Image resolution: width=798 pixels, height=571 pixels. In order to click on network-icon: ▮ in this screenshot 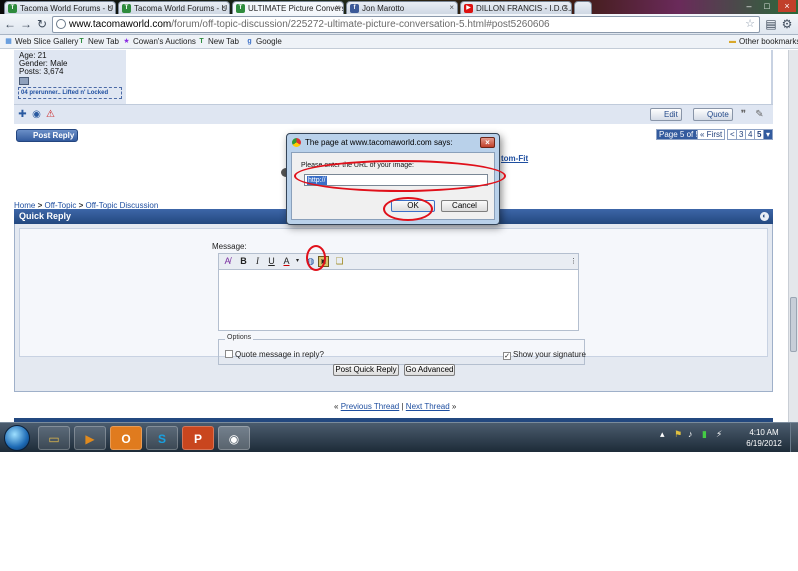, I will do `click(704, 434)`.